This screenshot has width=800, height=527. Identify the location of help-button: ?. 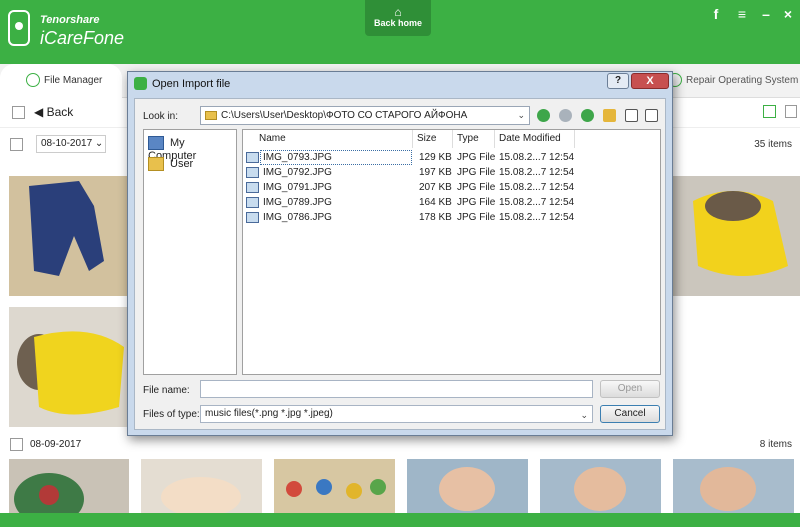
(618, 81).